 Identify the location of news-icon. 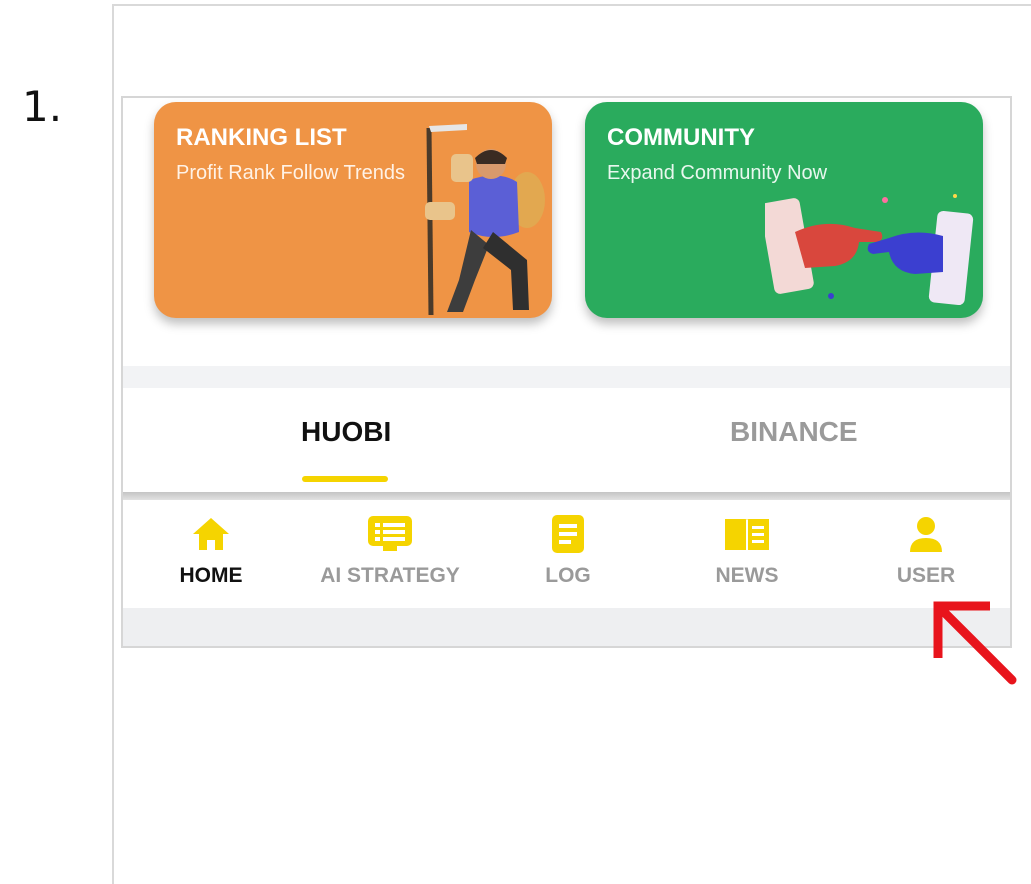
(747, 534).